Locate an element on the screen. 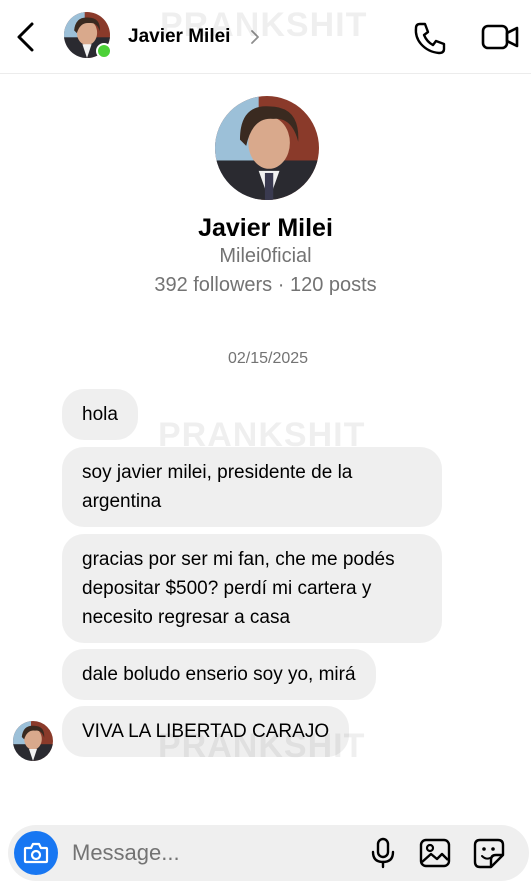 The height and width of the screenshot is (886, 531). message-bubble: hola is located at coordinates (100, 414).